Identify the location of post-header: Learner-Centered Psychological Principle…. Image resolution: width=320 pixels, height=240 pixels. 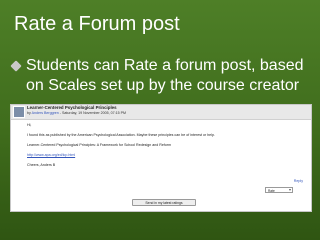
(161, 112).